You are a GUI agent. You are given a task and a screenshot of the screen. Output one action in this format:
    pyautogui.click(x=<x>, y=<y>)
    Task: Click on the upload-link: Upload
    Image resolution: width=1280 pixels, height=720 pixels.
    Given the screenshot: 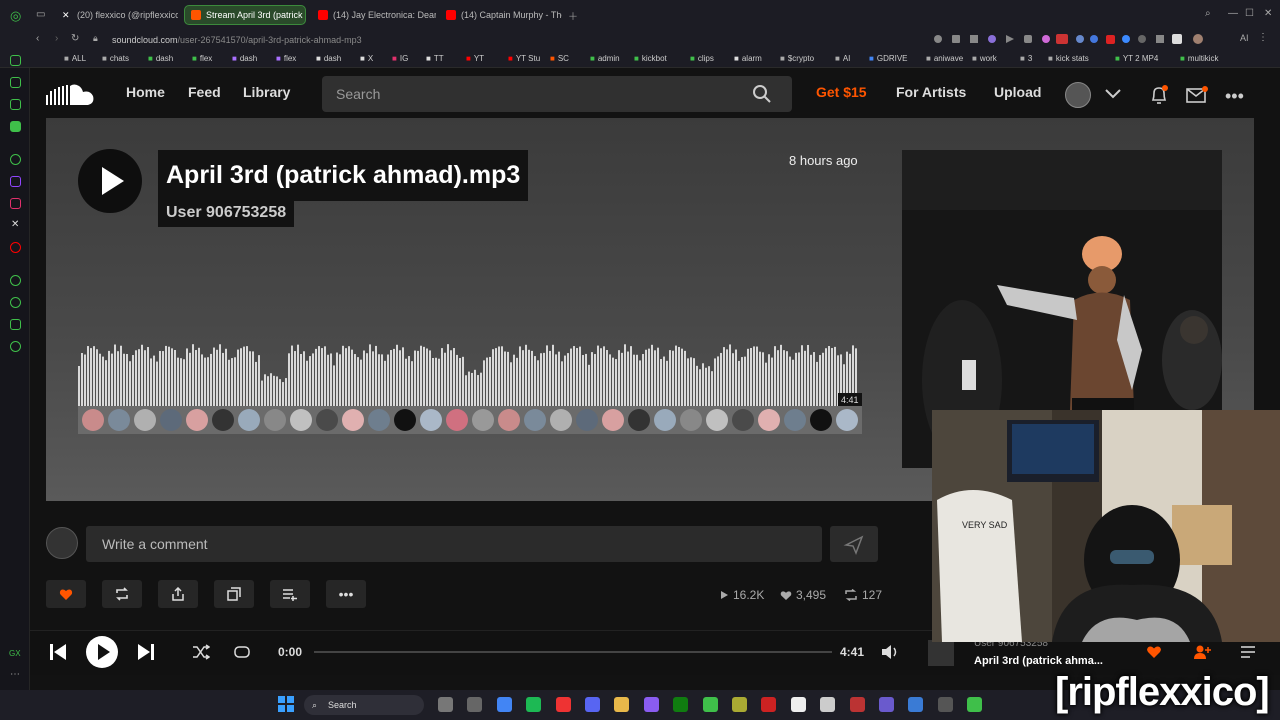 What is the action you would take?
    pyautogui.click(x=1017, y=92)
    